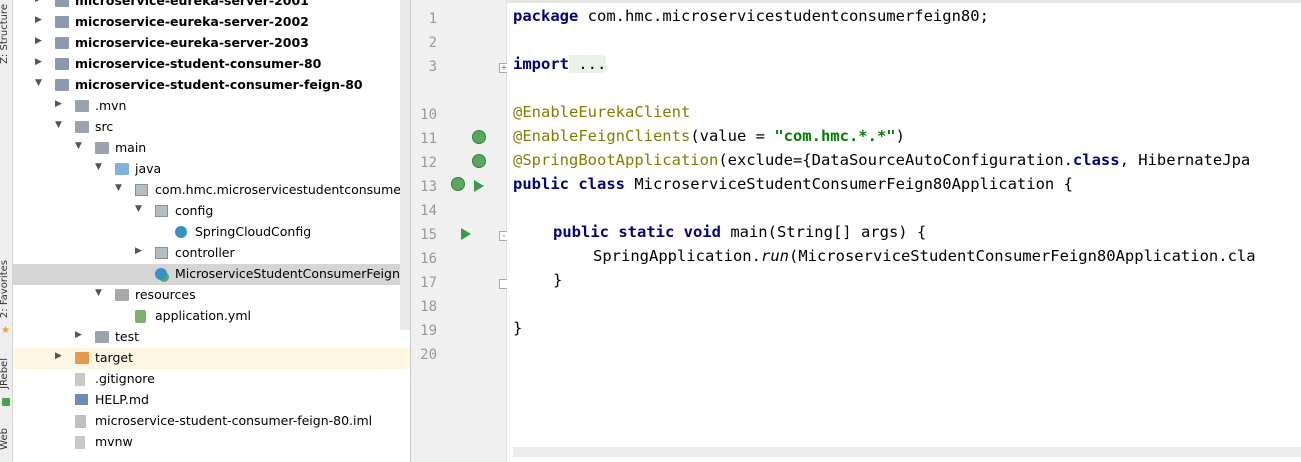 The height and width of the screenshot is (462, 1301). I want to click on line-number: 15, so click(428, 235).